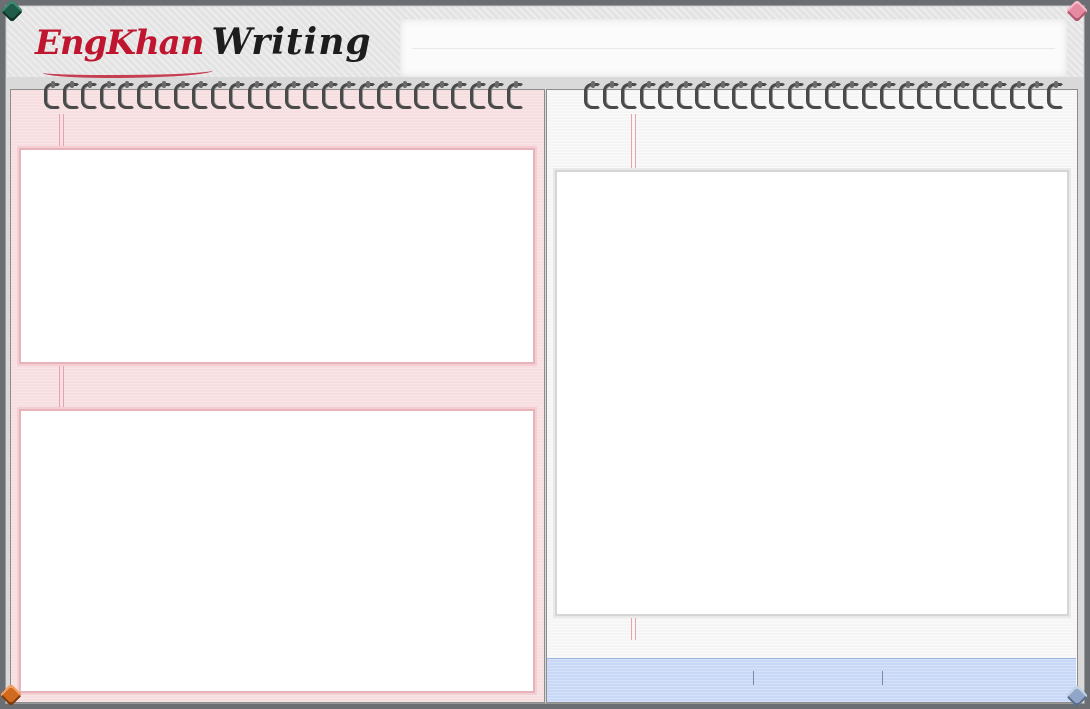  What do you see at coordinates (205, 50) in the screenshot?
I see `logo: EngKhan Writing` at bounding box center [205, 50].